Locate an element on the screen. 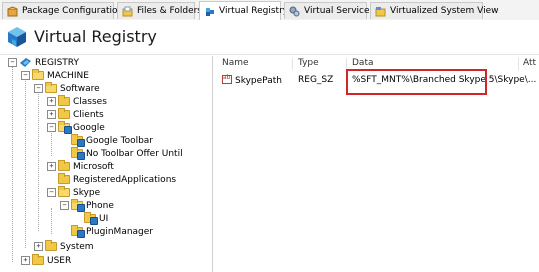 This screenshot has width=539, height=272. highlight-box is located at coordinates (416, 82).